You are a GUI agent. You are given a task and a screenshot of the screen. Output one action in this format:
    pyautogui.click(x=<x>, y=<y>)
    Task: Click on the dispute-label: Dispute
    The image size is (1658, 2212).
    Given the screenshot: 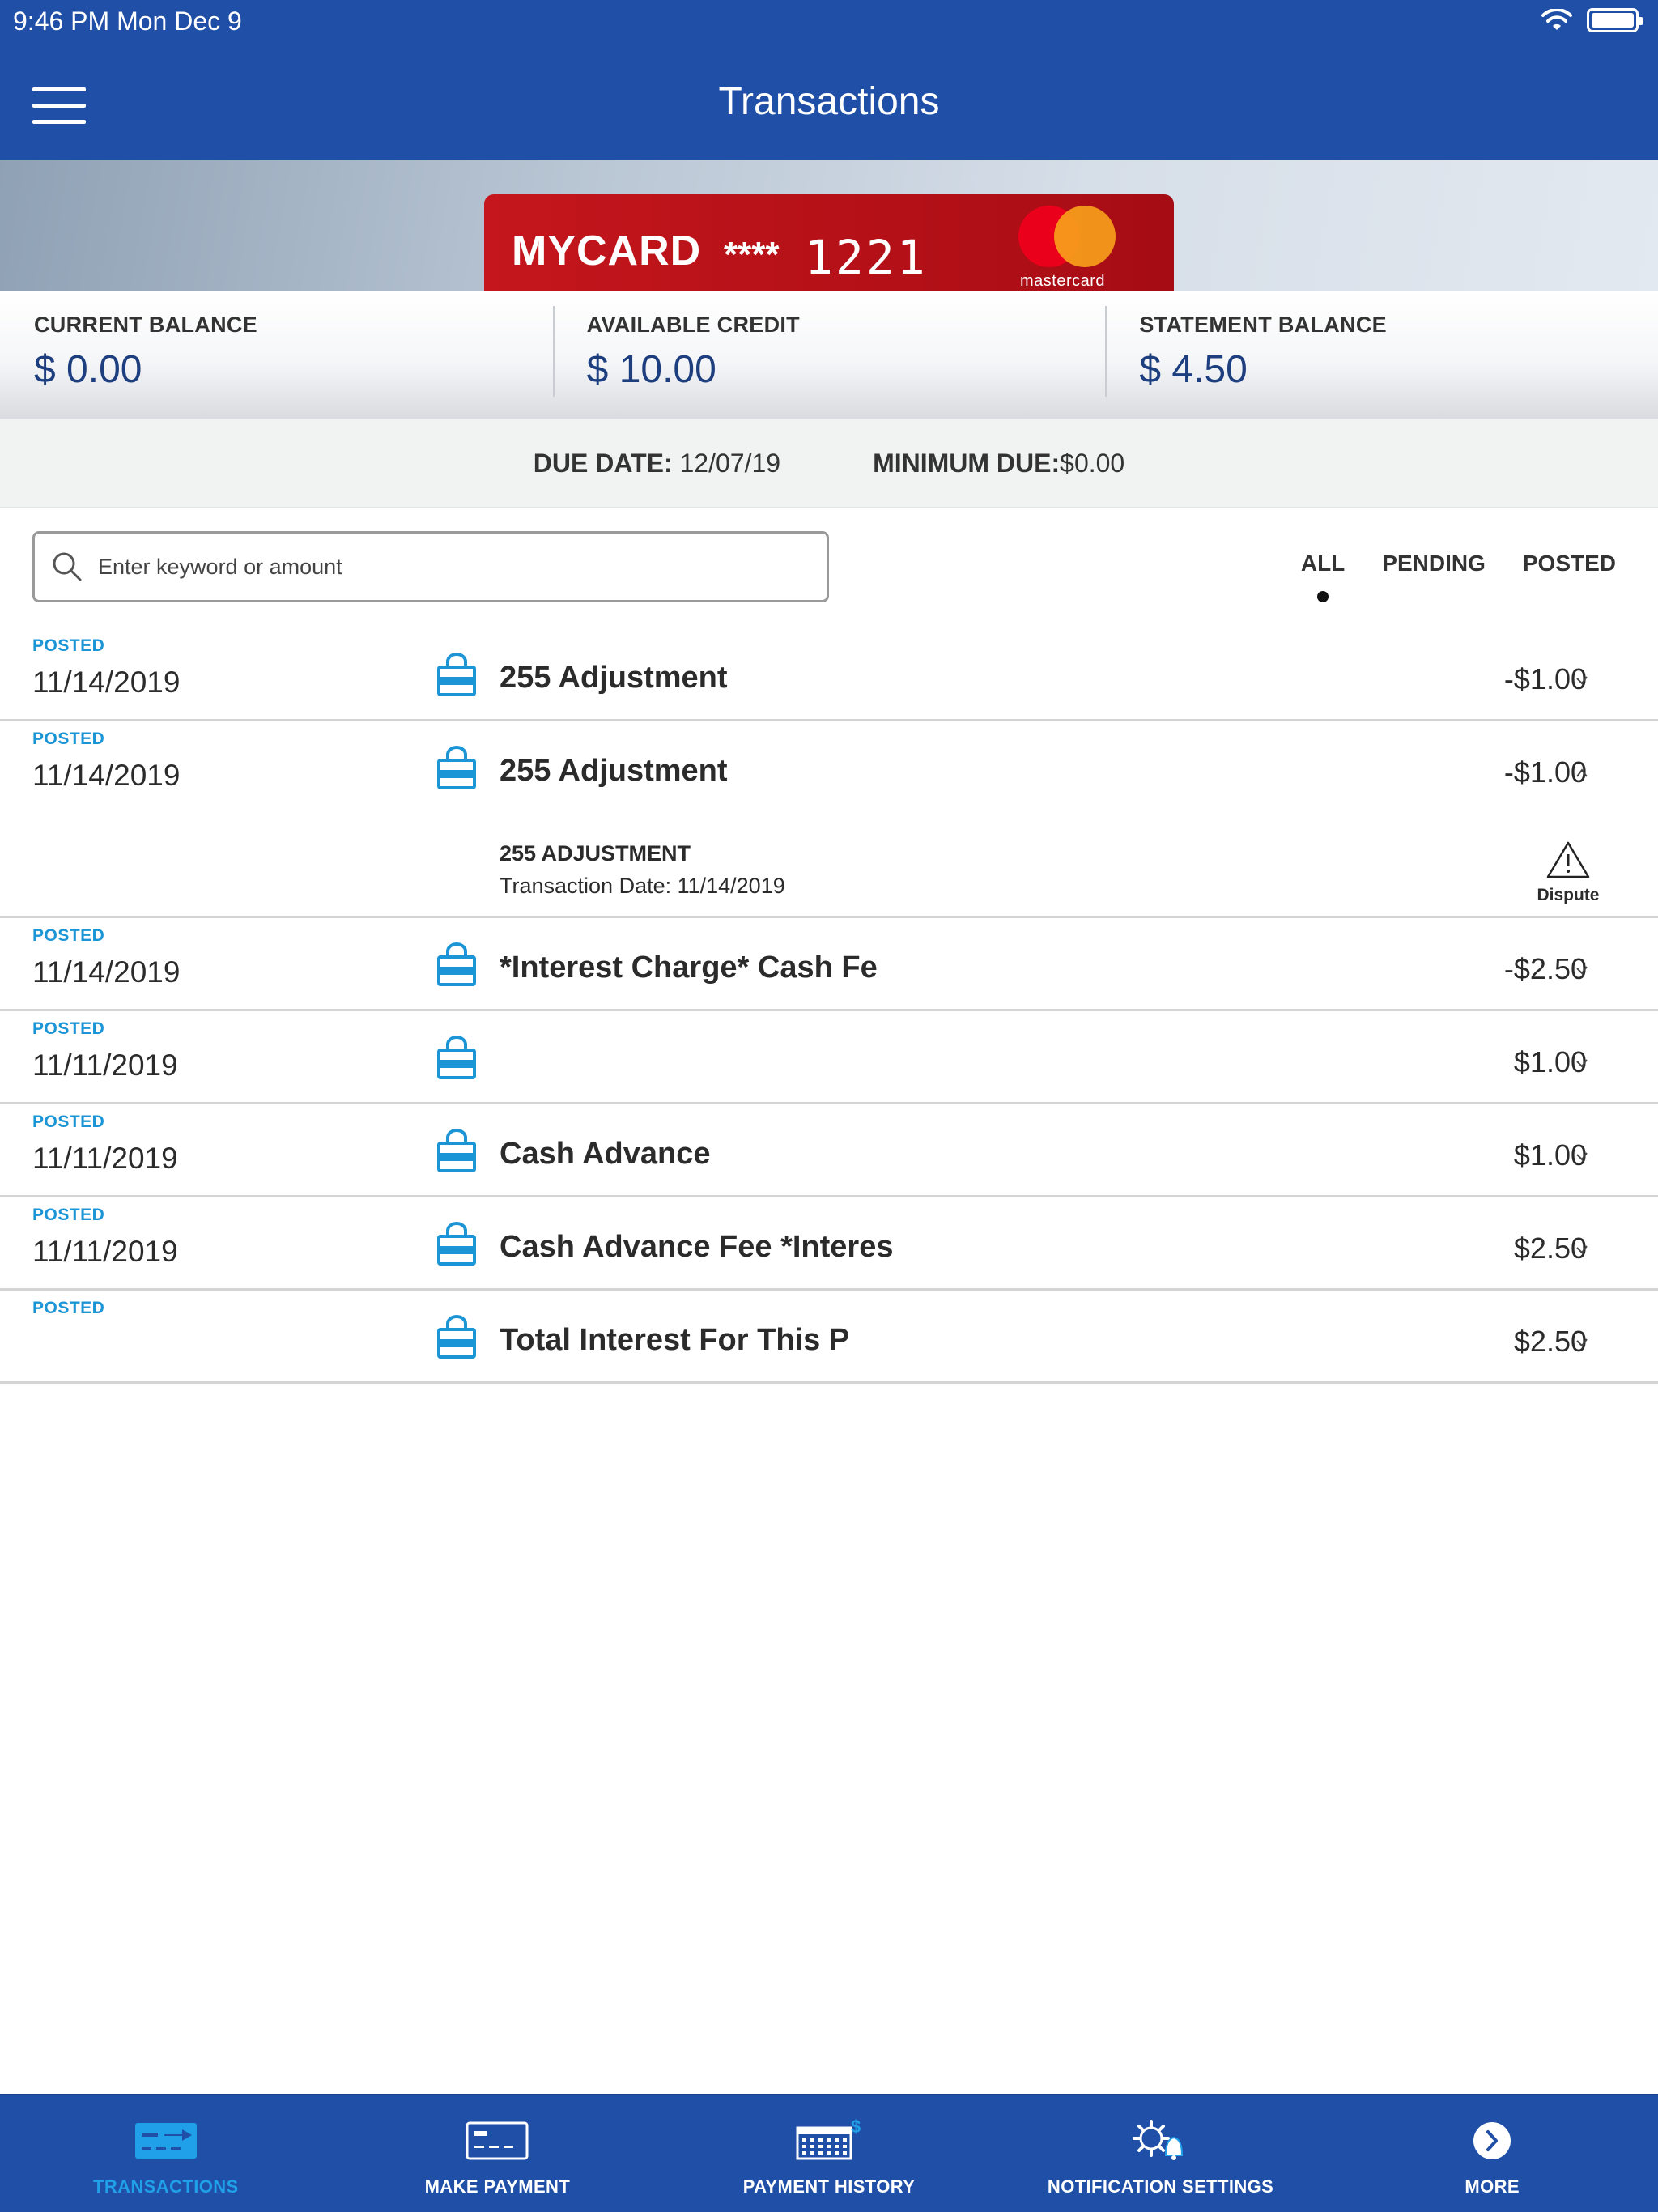 What is the action you would take?
    pyautogui.click(x=1568, y=895)
    